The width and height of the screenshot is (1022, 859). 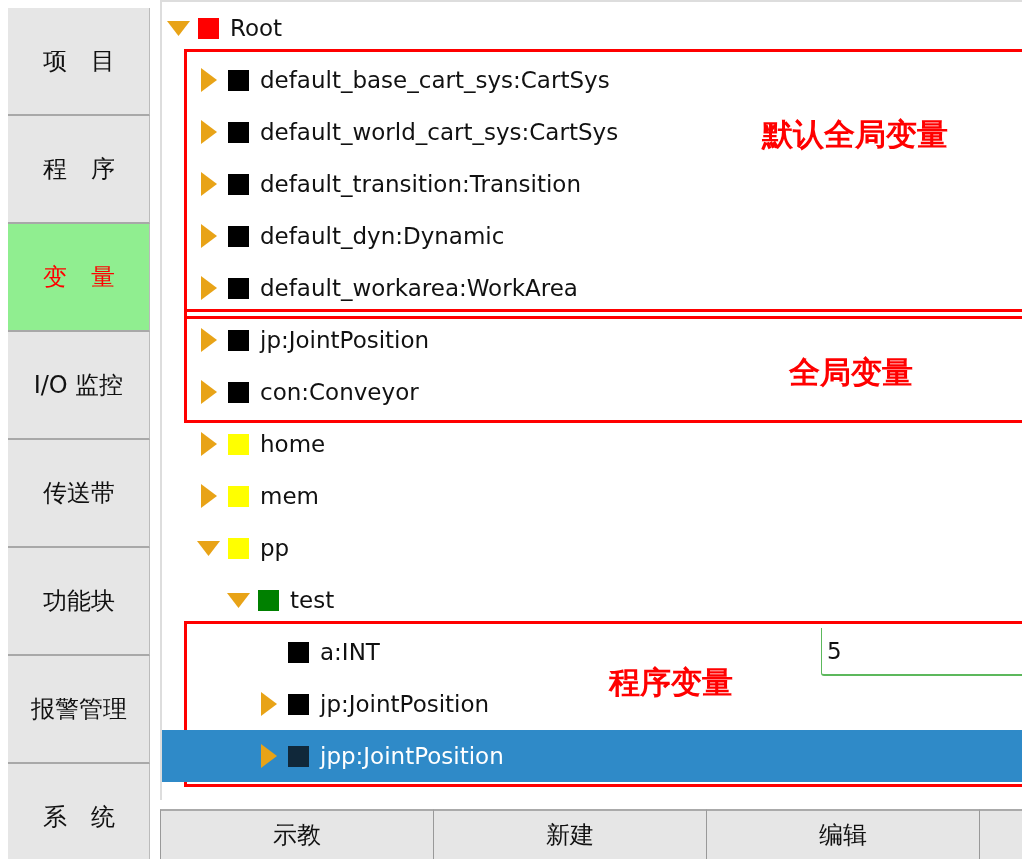 I want to click on node-label: a:INT, so click(x=350, y=652).